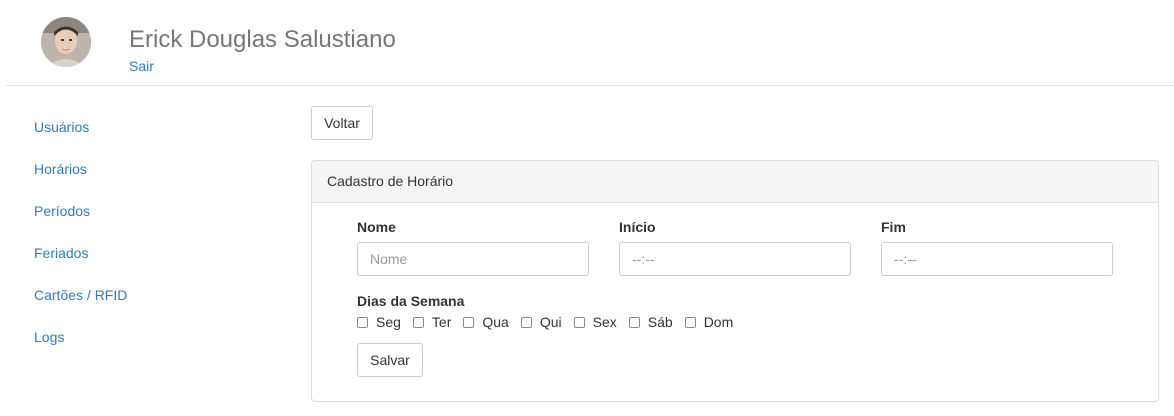  I want to click on sidebar-item-schedules: Horários, so click(154, 181).